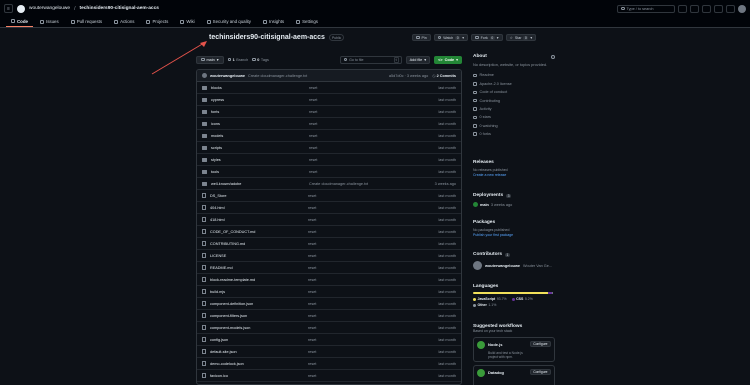 The height and width of the screenshot is (385, 750). What do you see at coordinates (259, 376) in the screenshot?
I see `file-name-link: favicon.ico` at bounding box center [259, 376].